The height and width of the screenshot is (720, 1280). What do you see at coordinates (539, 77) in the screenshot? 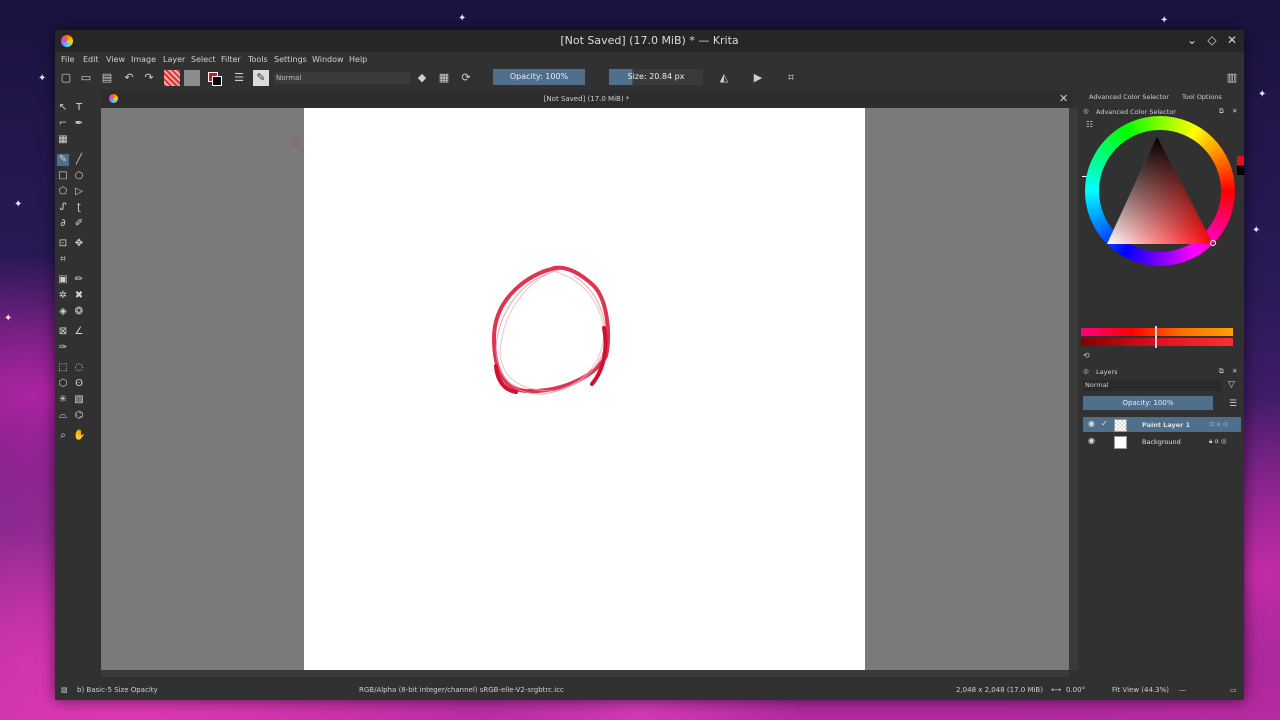
I see `opacity-slider: Opacity: 100%` at bounding box center [539, 77].